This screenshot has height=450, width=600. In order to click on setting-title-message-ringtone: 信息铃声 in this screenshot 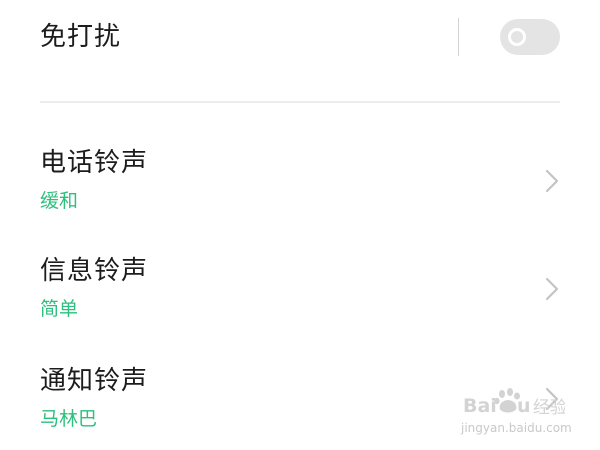, I will do `click(94, 271)`.